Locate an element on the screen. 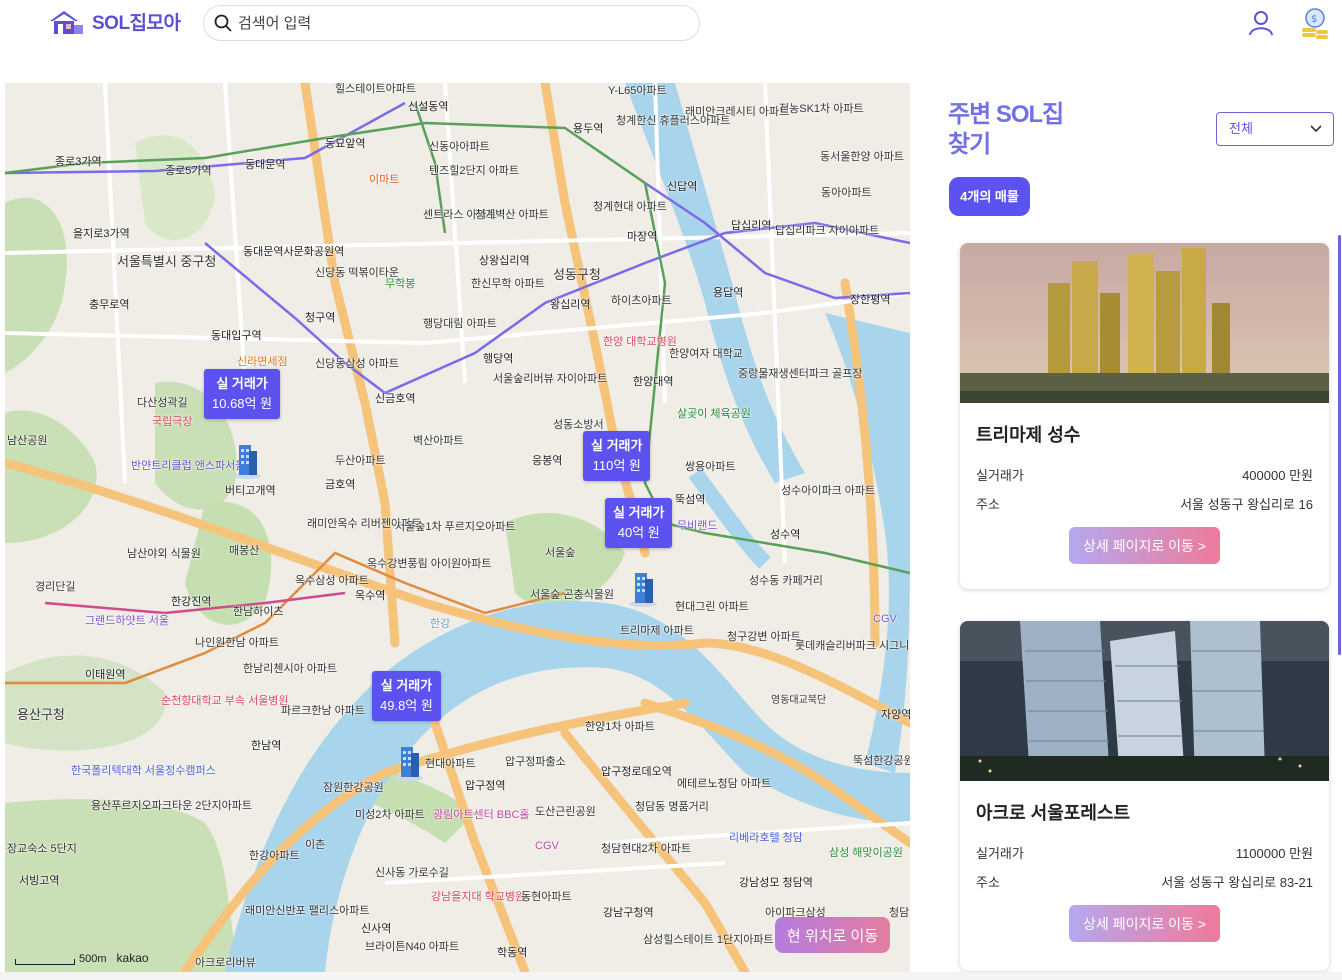  map-label: 두산아파트 is located at coordinates (360, 461).